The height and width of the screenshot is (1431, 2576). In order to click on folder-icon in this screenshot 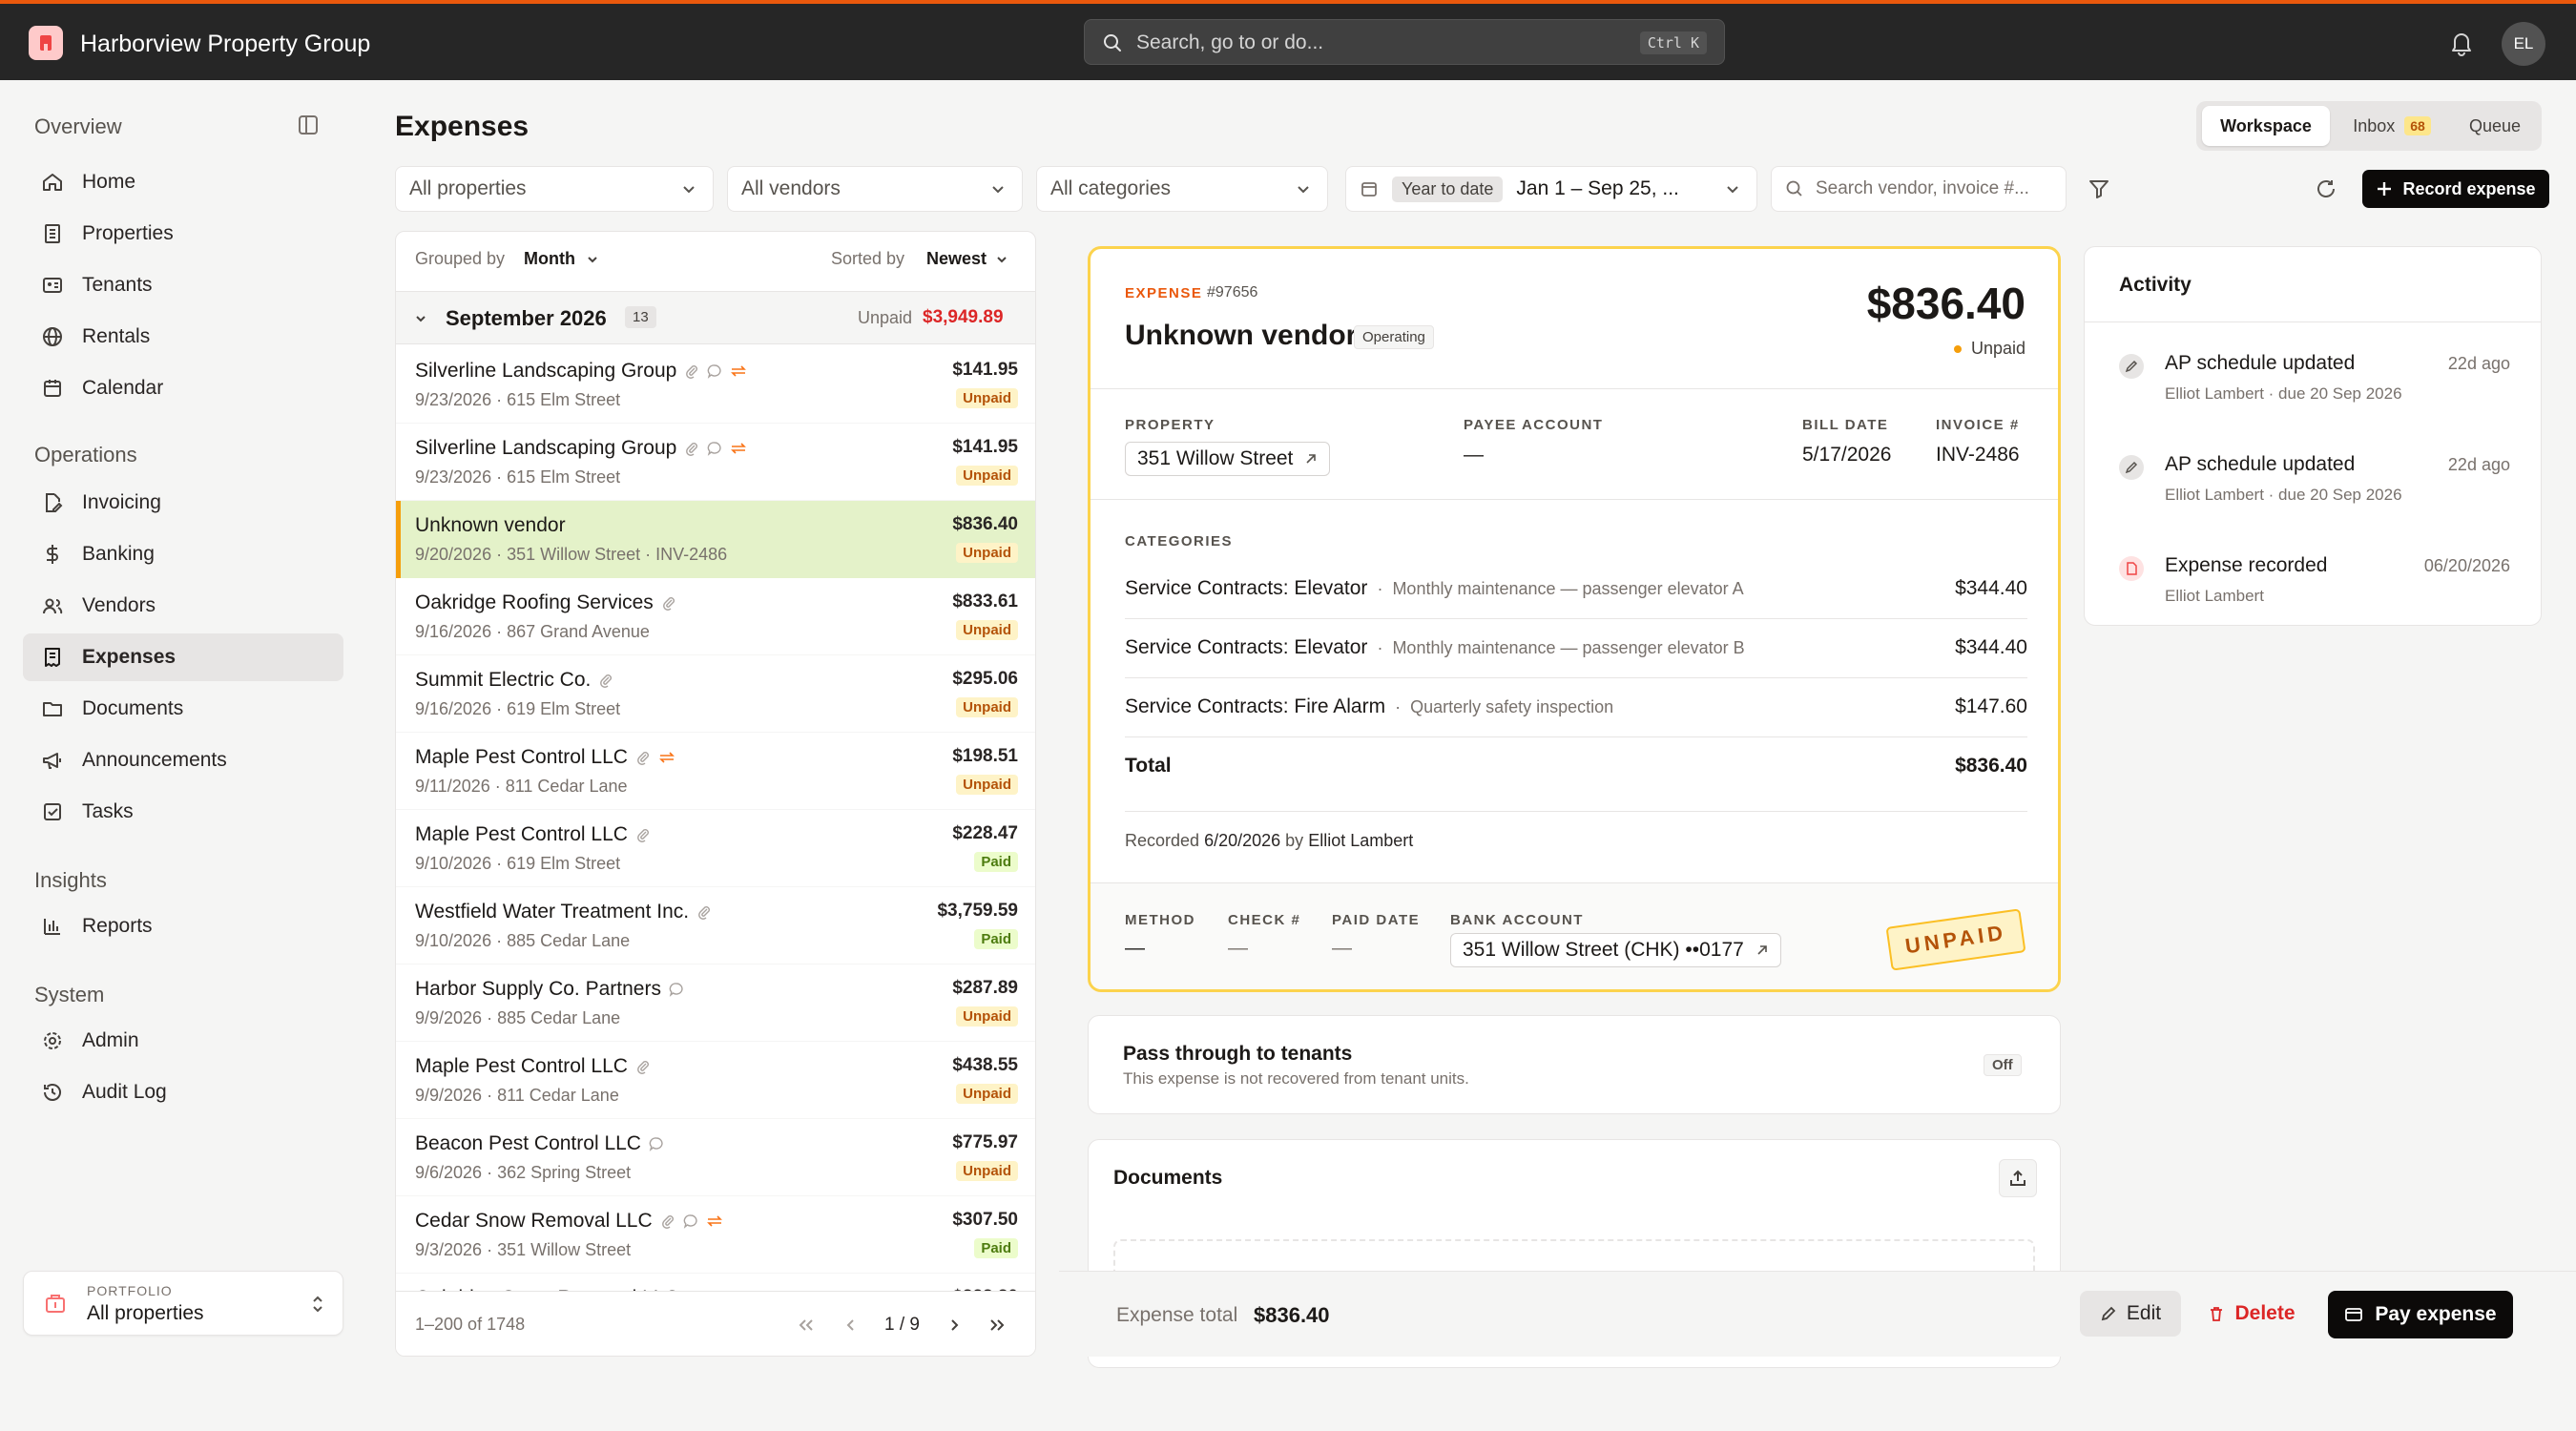, I will do `click(52, 708)`.